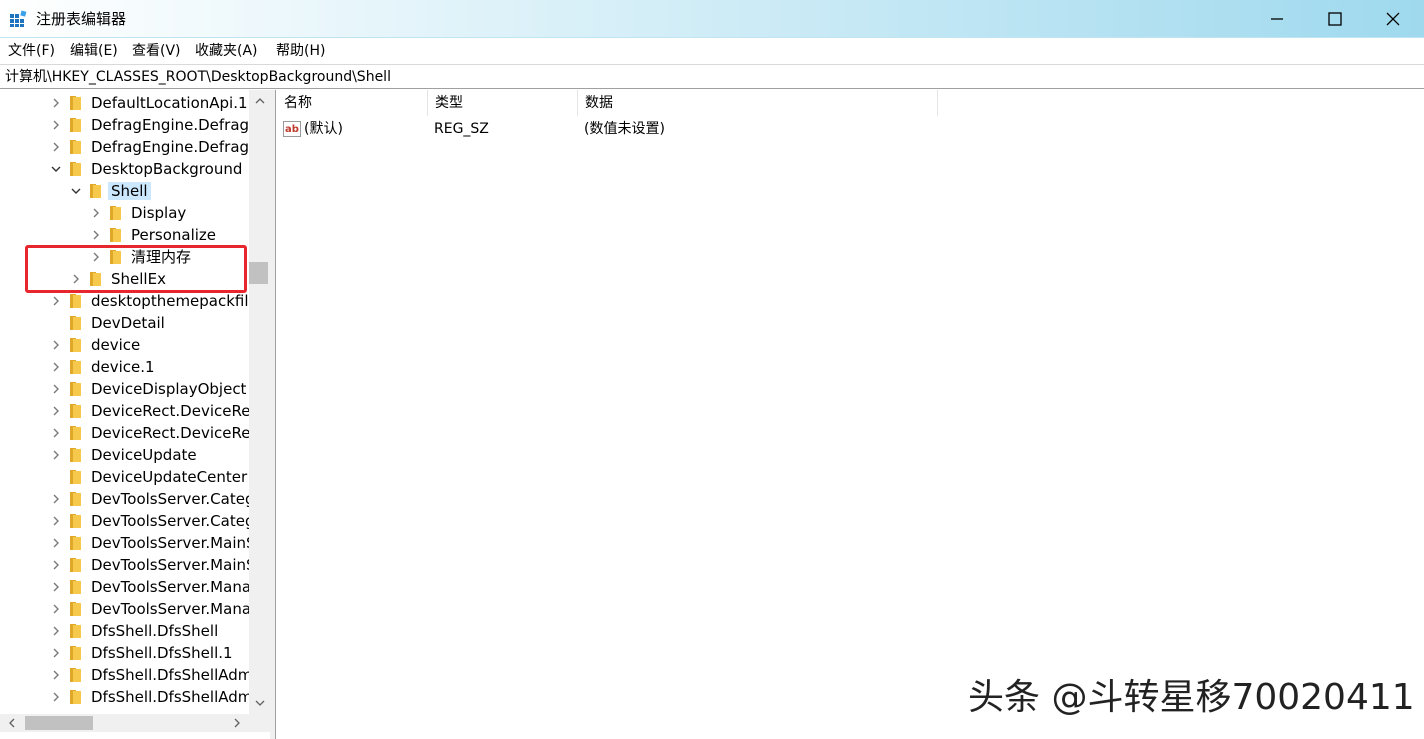  Describe the element at coordinates (124, 191) in the screenshot. I see `tree-item: Shell` at that location.